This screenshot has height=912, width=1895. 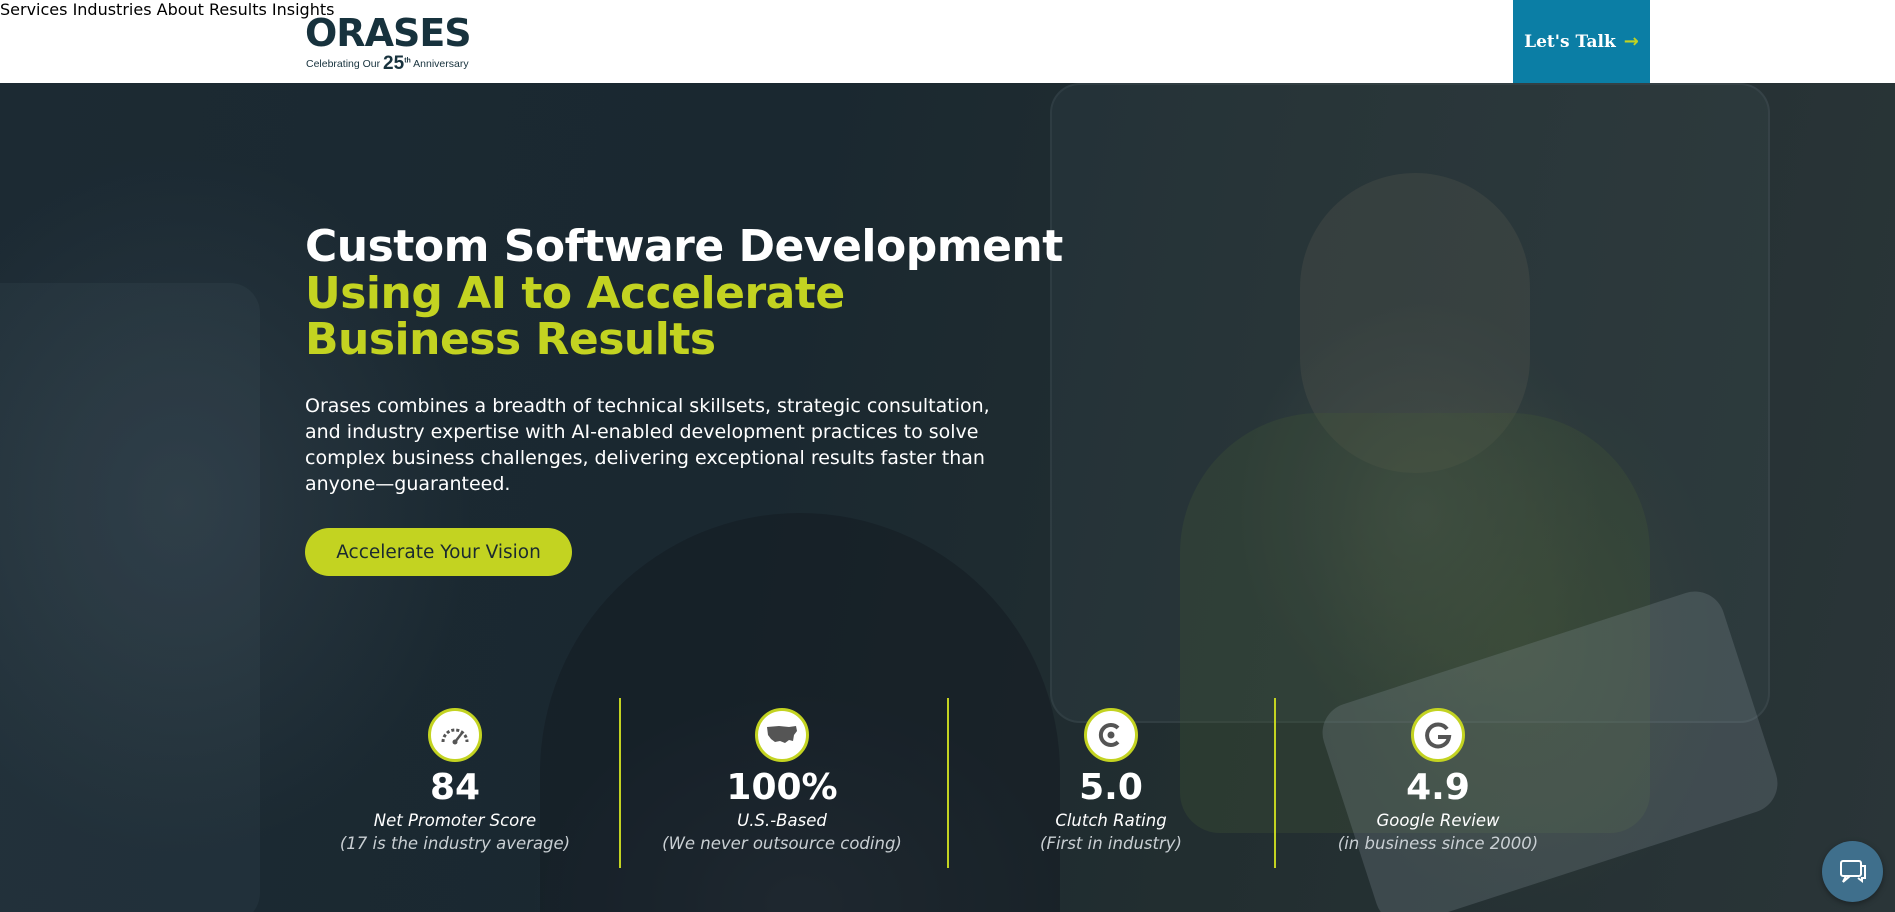 What do you see at coordinates (575, 316) in the screenshot?
I see `hero-title-line2: Using AI to Accelerate Business Results` at bounding box center [575, 316].